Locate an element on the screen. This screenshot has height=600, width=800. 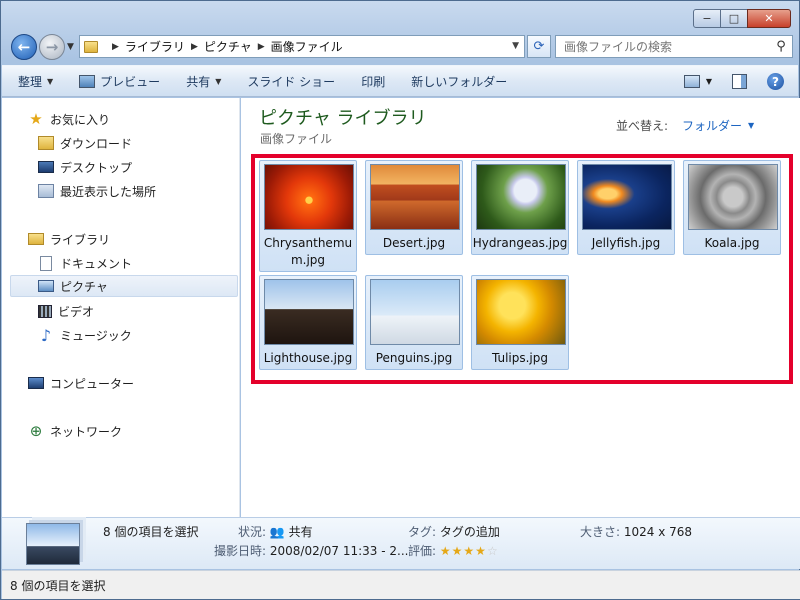
star-icon: ★ is located at coordinates (36, 119).